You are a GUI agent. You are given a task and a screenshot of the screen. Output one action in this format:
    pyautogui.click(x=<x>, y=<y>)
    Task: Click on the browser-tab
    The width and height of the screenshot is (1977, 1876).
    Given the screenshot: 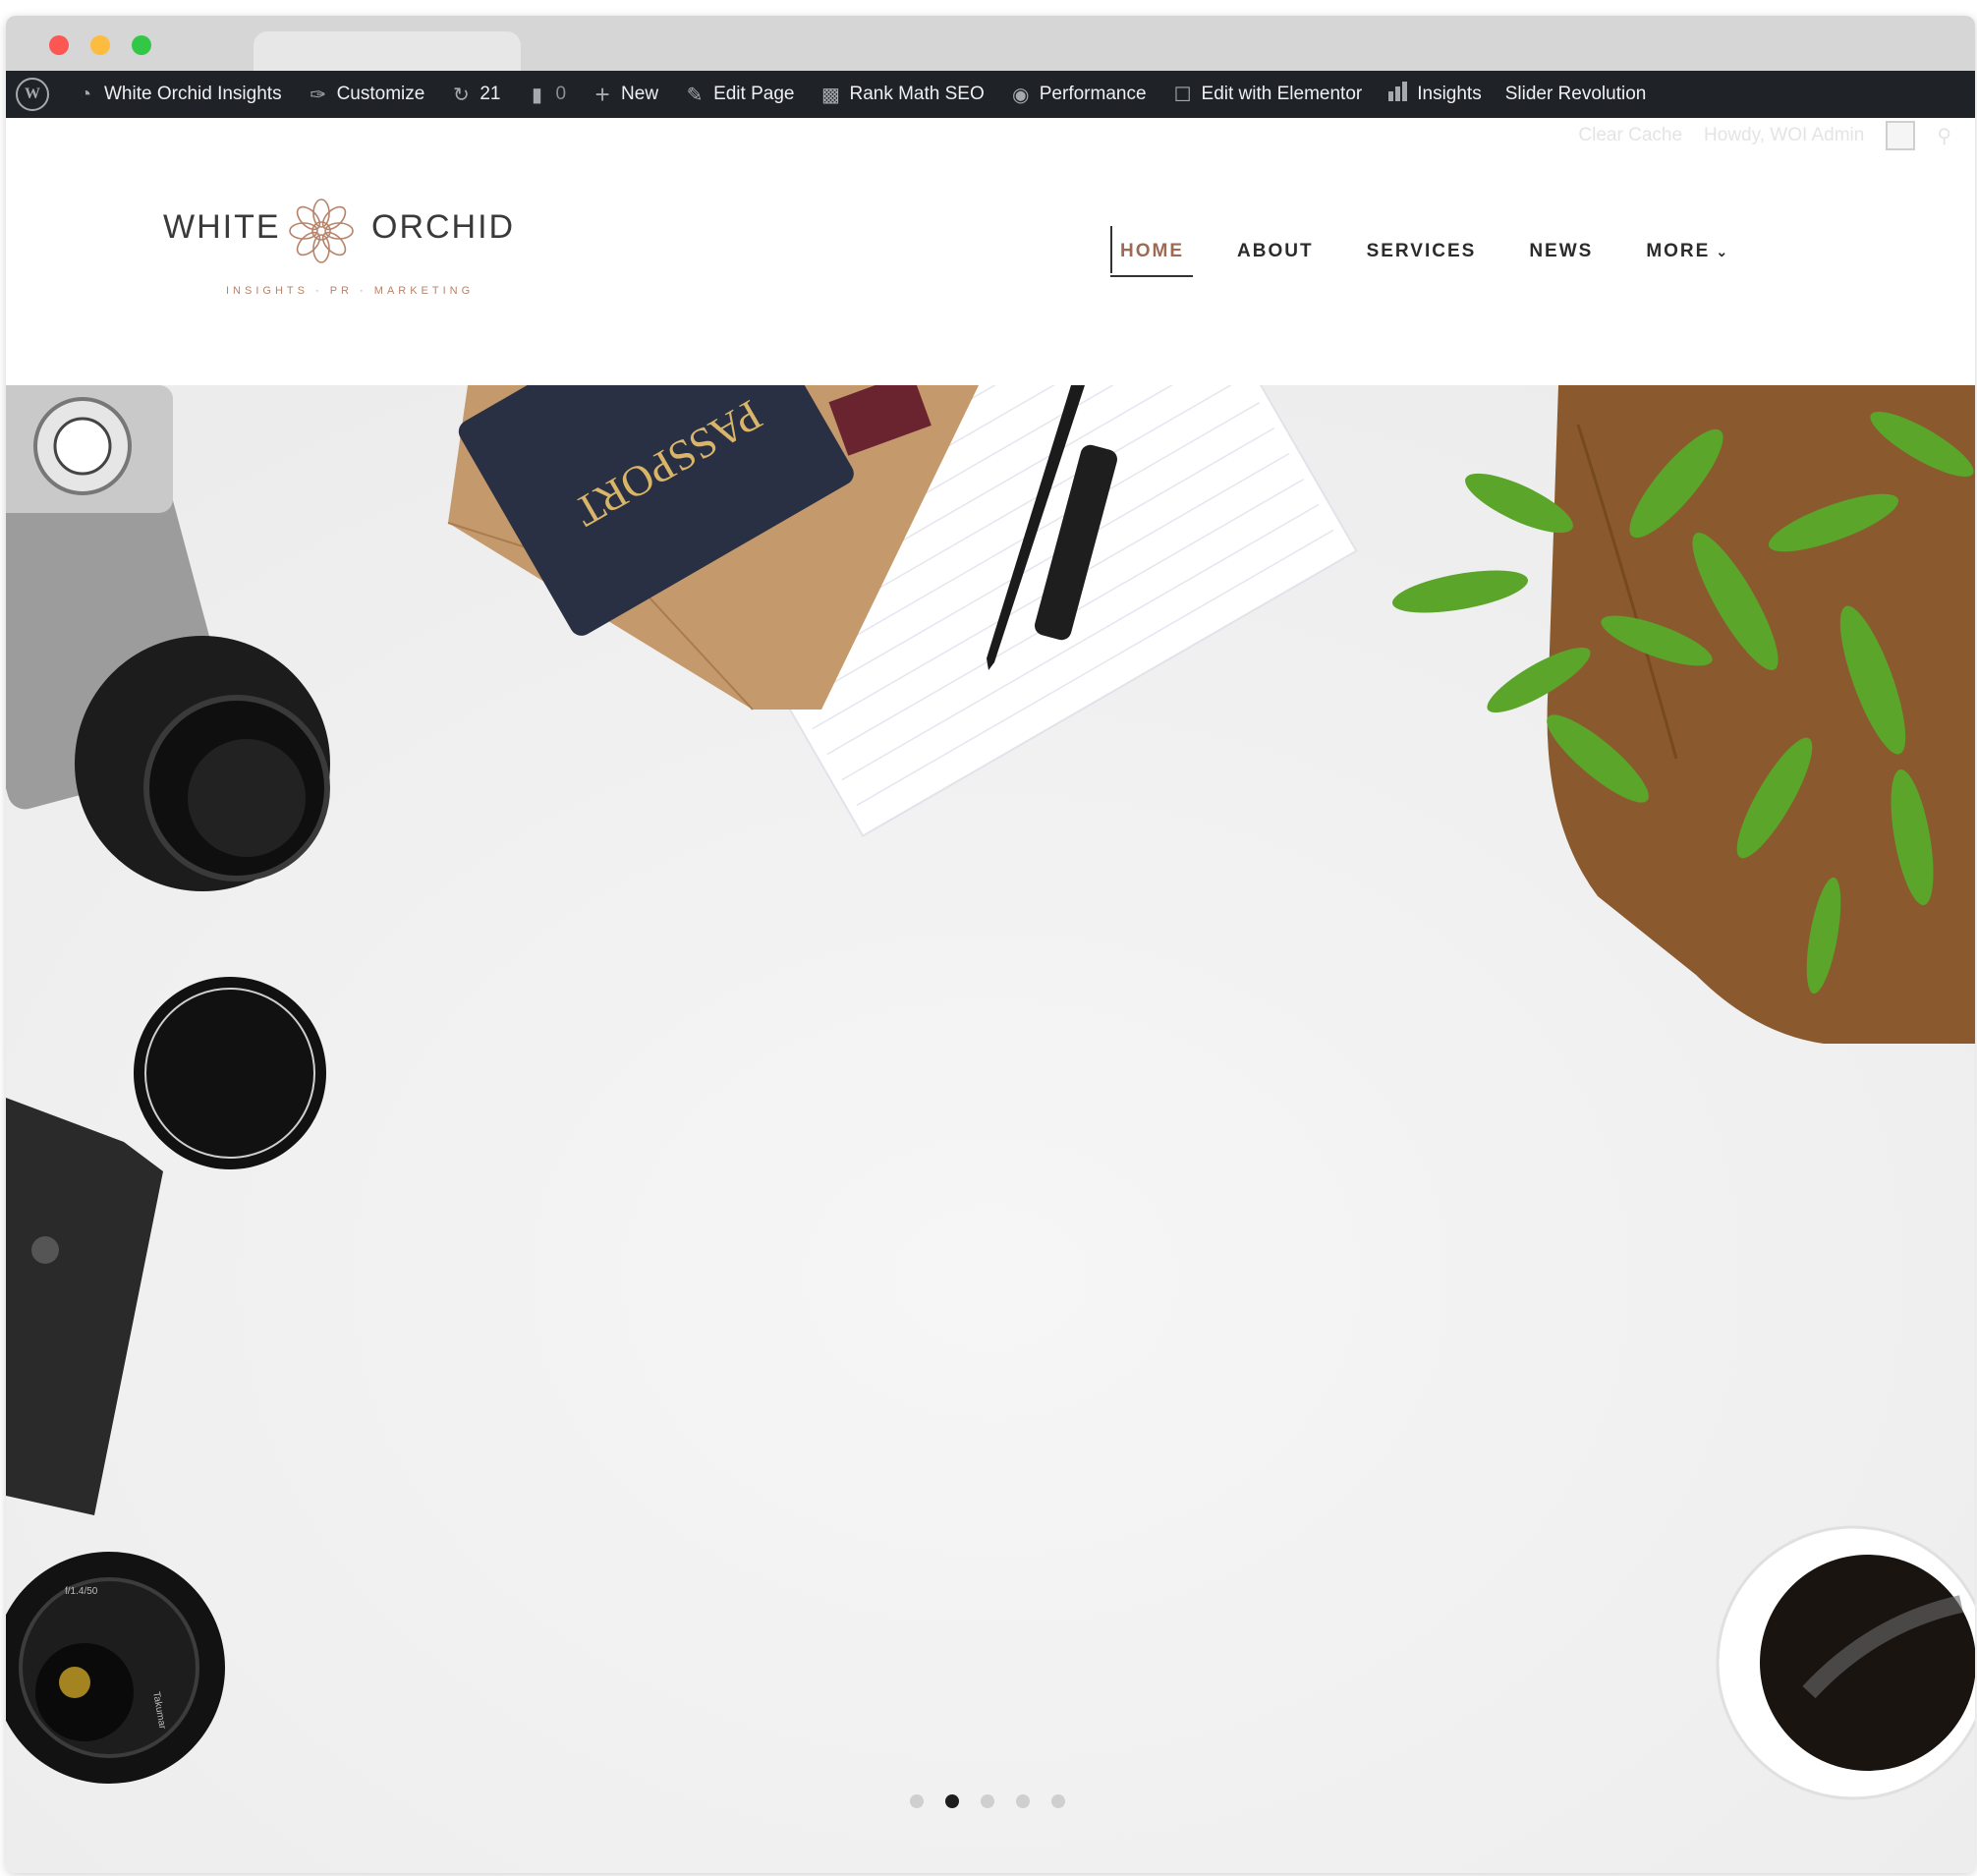 What is the action you would take?
    pyautogui.click(x=388, y=51)
    